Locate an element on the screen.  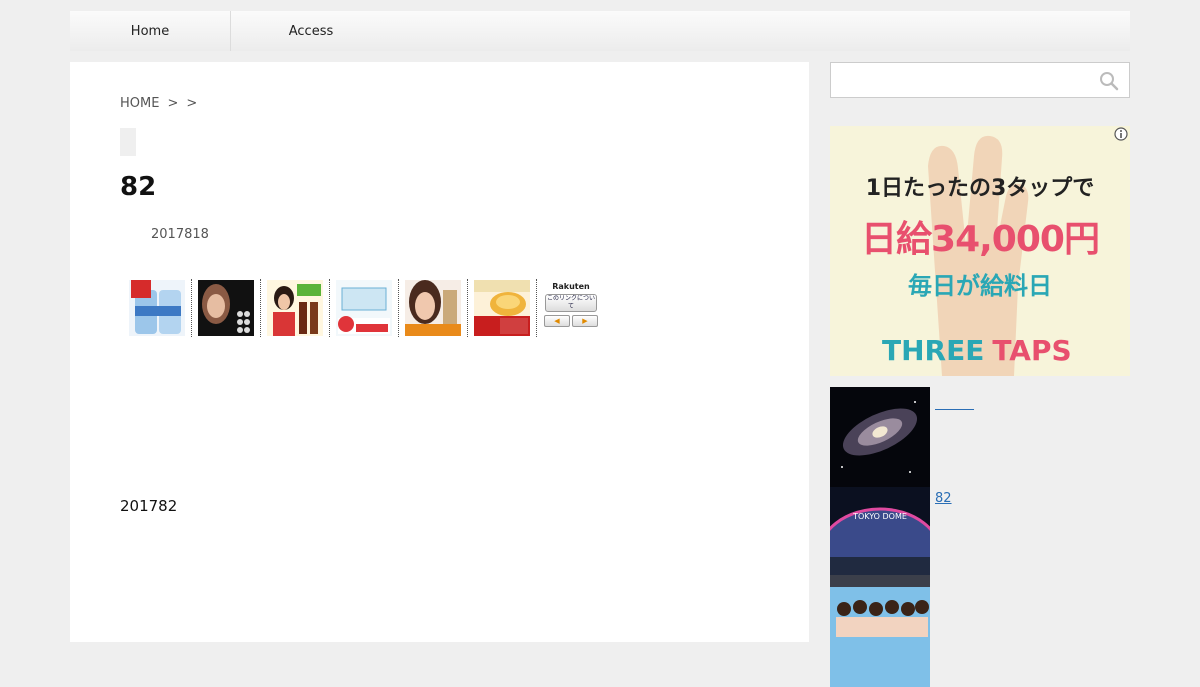
ravia-image is located at coordinates (226, 308).